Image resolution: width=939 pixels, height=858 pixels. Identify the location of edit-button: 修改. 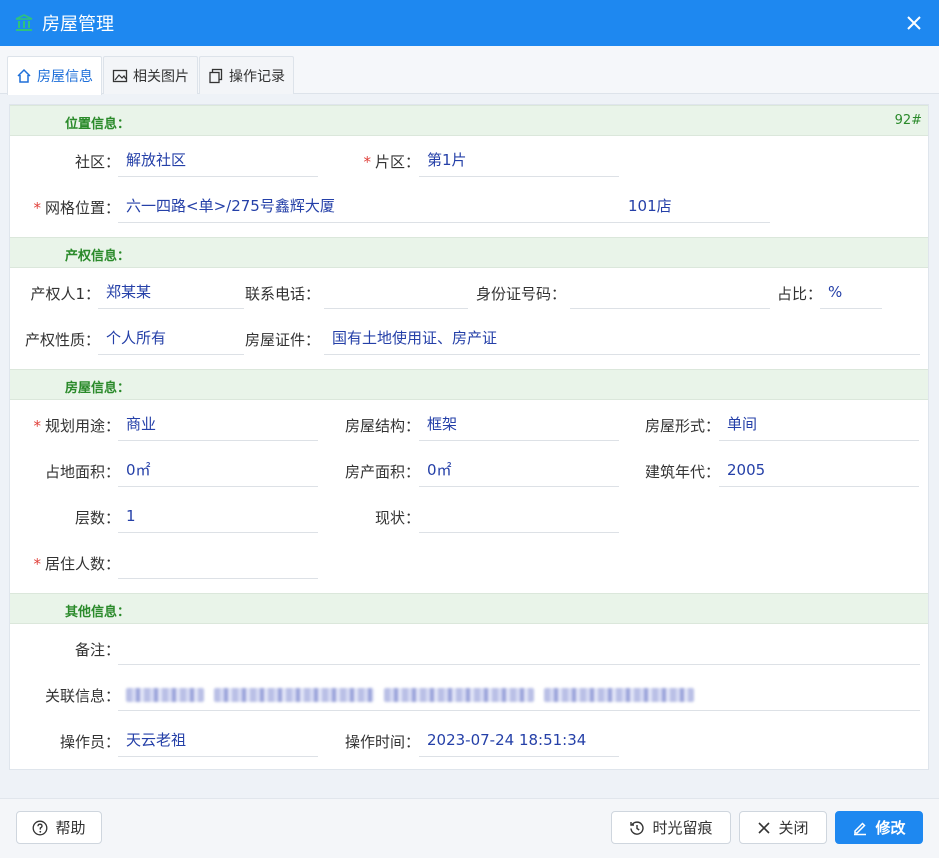
(879, 827).